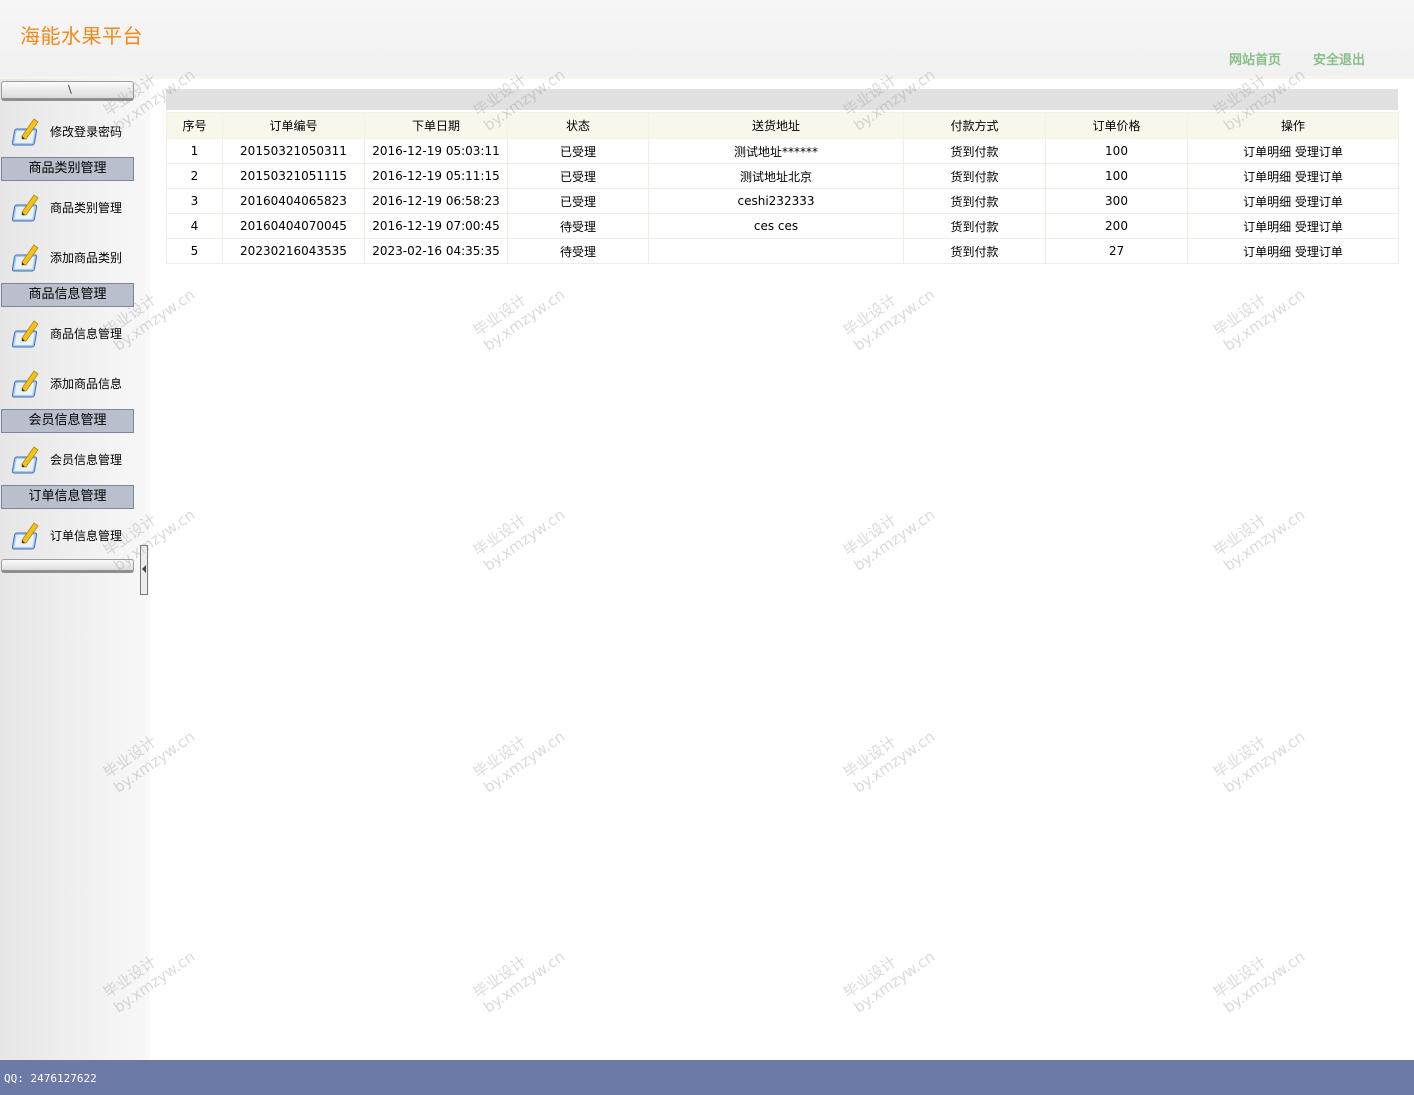 This screenshot has width=1414, height=1095. What do you see at coordinates (194, 201) in the screenshot?
I see `cell-index: 3` at bounding box center [194, 201].